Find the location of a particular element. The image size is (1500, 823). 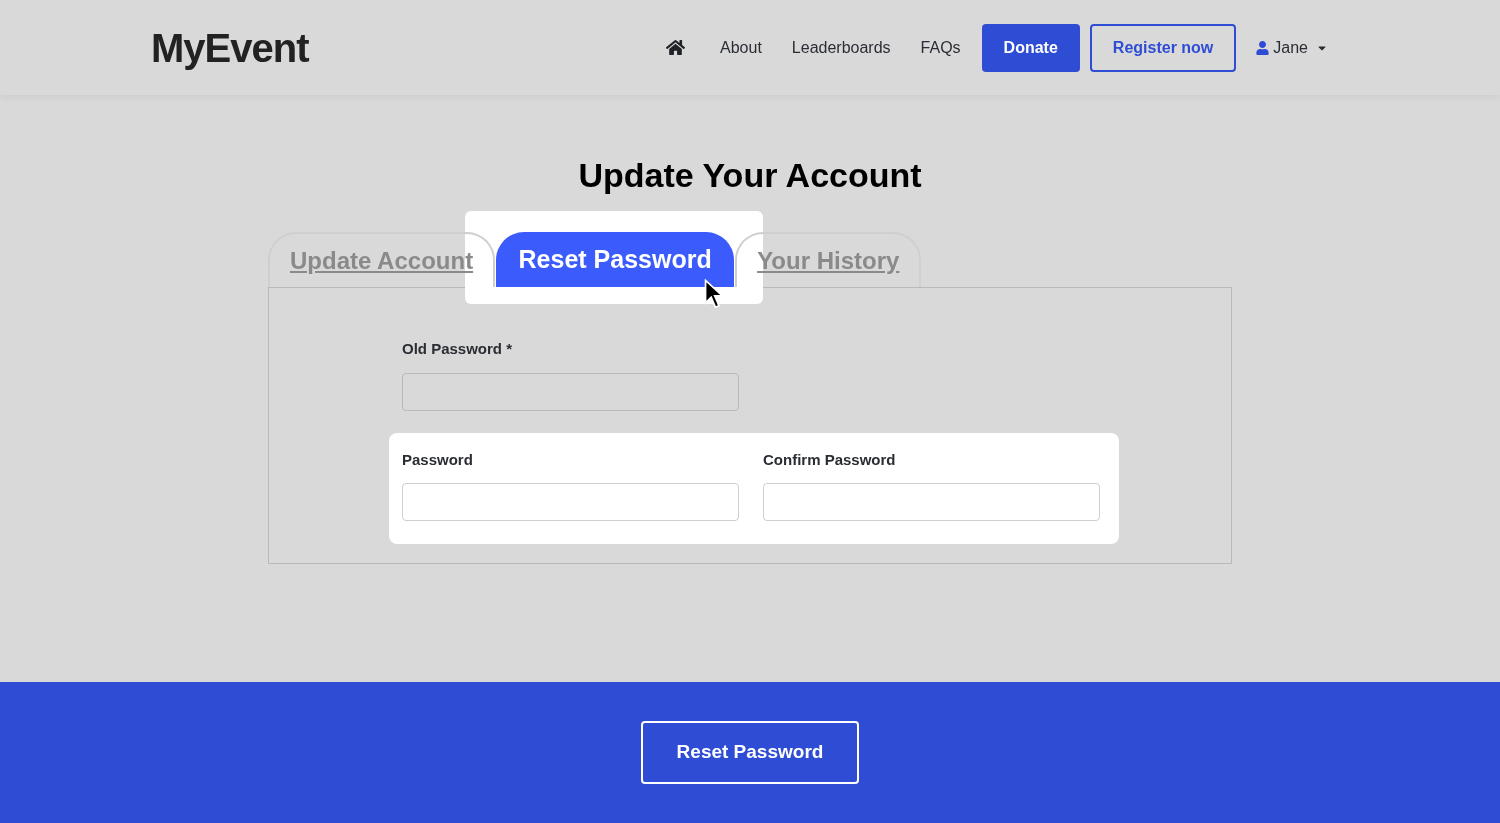

reset-password-button: Reset Password is located at coordinates (750, 752).